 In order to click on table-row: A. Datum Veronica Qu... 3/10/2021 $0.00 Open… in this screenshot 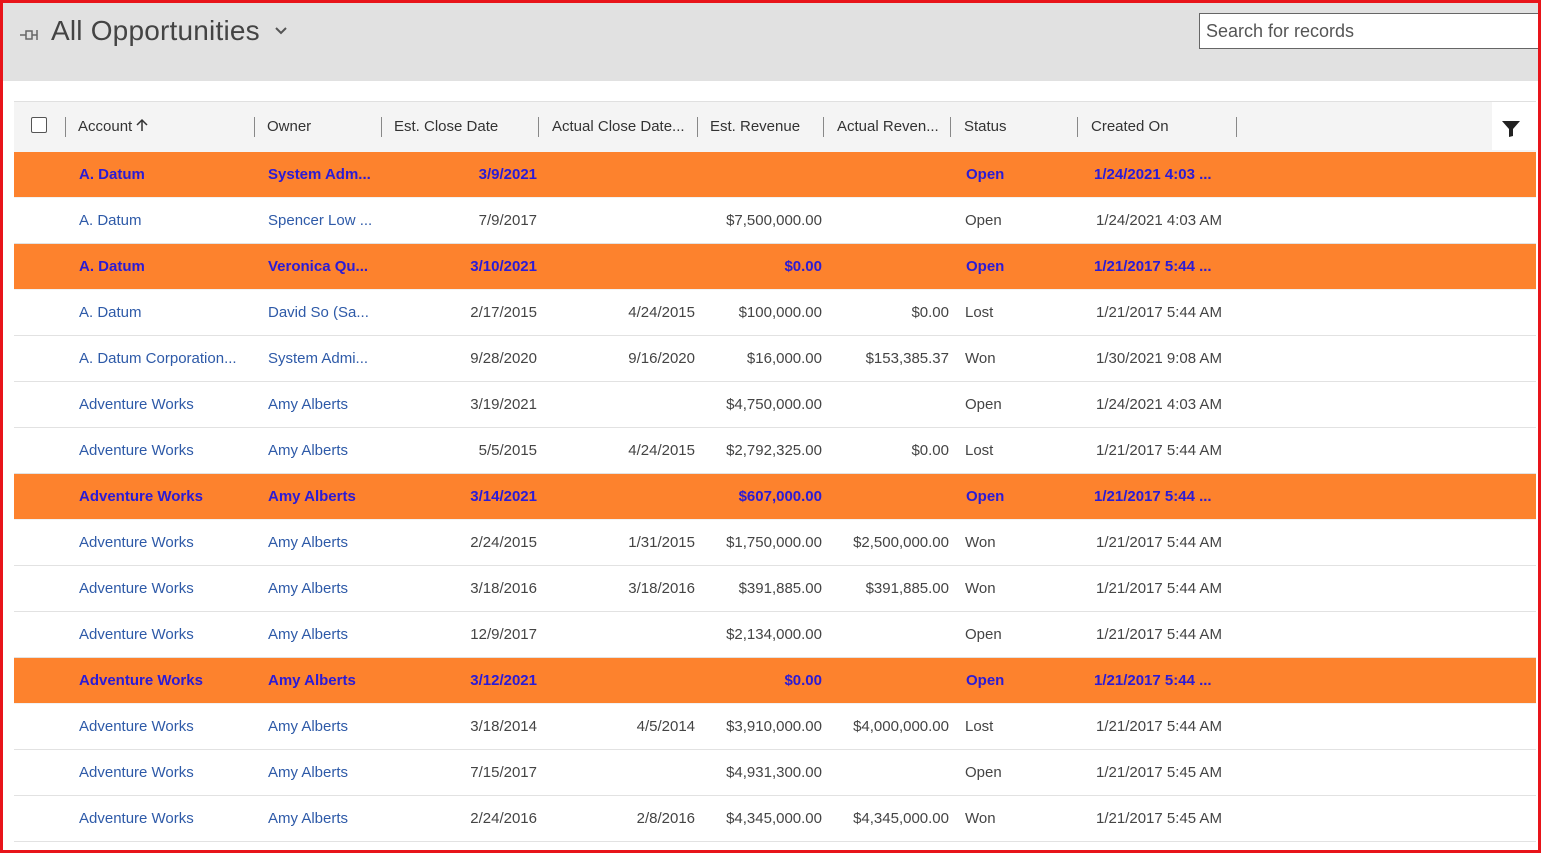, I will do `click(775, 267)`.